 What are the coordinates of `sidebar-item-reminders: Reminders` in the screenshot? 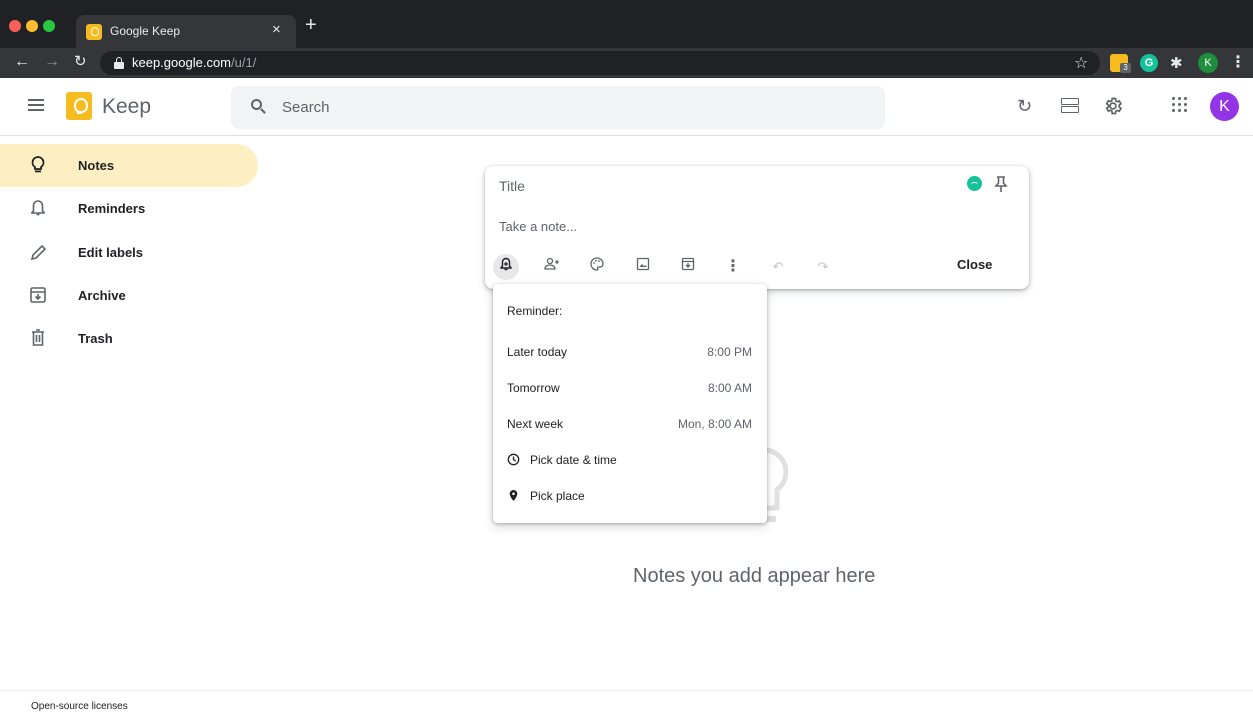 It's located at (129, 208).